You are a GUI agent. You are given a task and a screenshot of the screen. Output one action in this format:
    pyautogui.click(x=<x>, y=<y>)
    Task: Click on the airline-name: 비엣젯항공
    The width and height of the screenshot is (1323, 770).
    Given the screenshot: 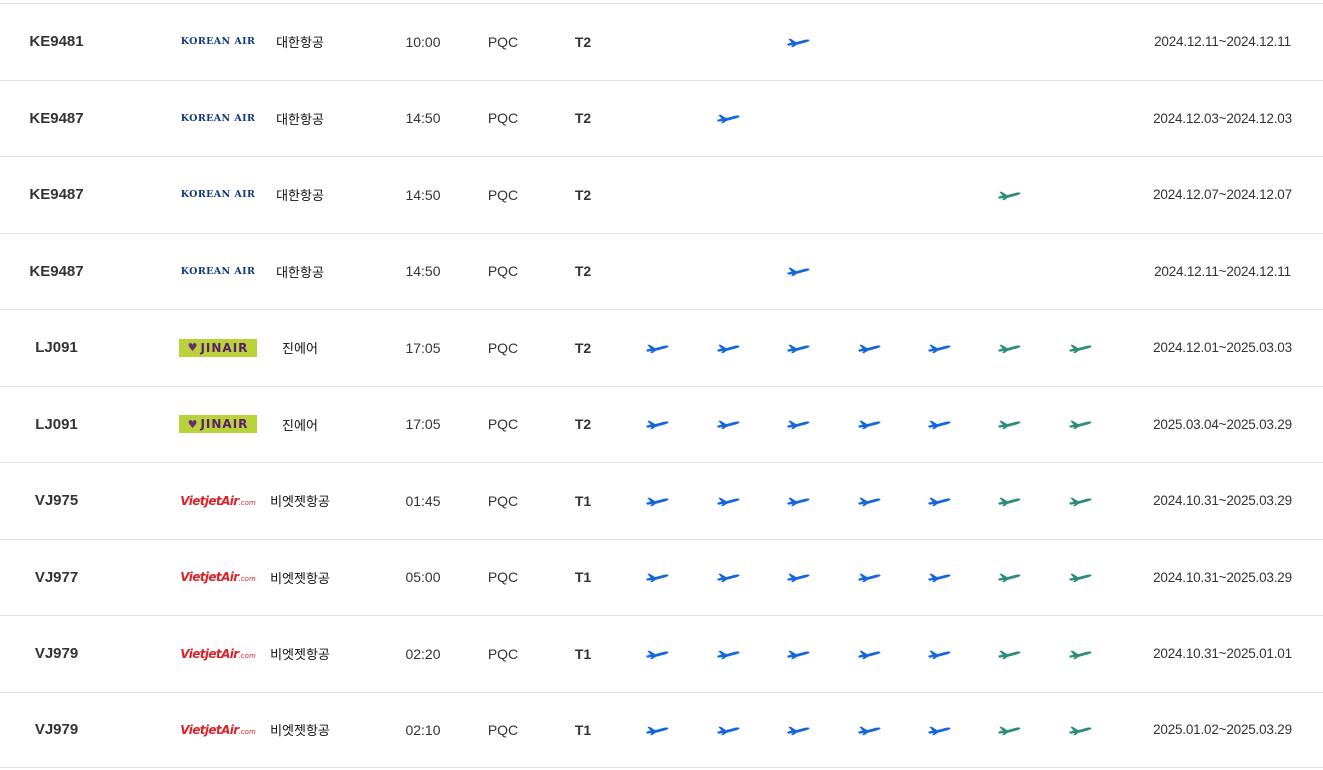 What is the action you would take?
    pyautogui.click(x=300, y=502)
    